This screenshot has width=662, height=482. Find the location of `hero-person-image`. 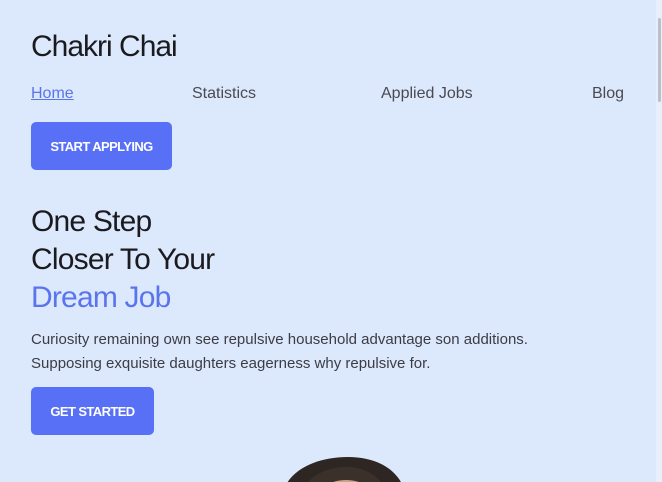

hero-person-image is located at coordinates (344, 469).